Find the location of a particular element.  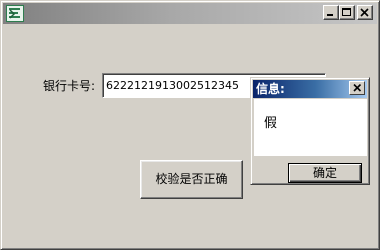

dialog-body: 假 is located at coordinates (310, 127).